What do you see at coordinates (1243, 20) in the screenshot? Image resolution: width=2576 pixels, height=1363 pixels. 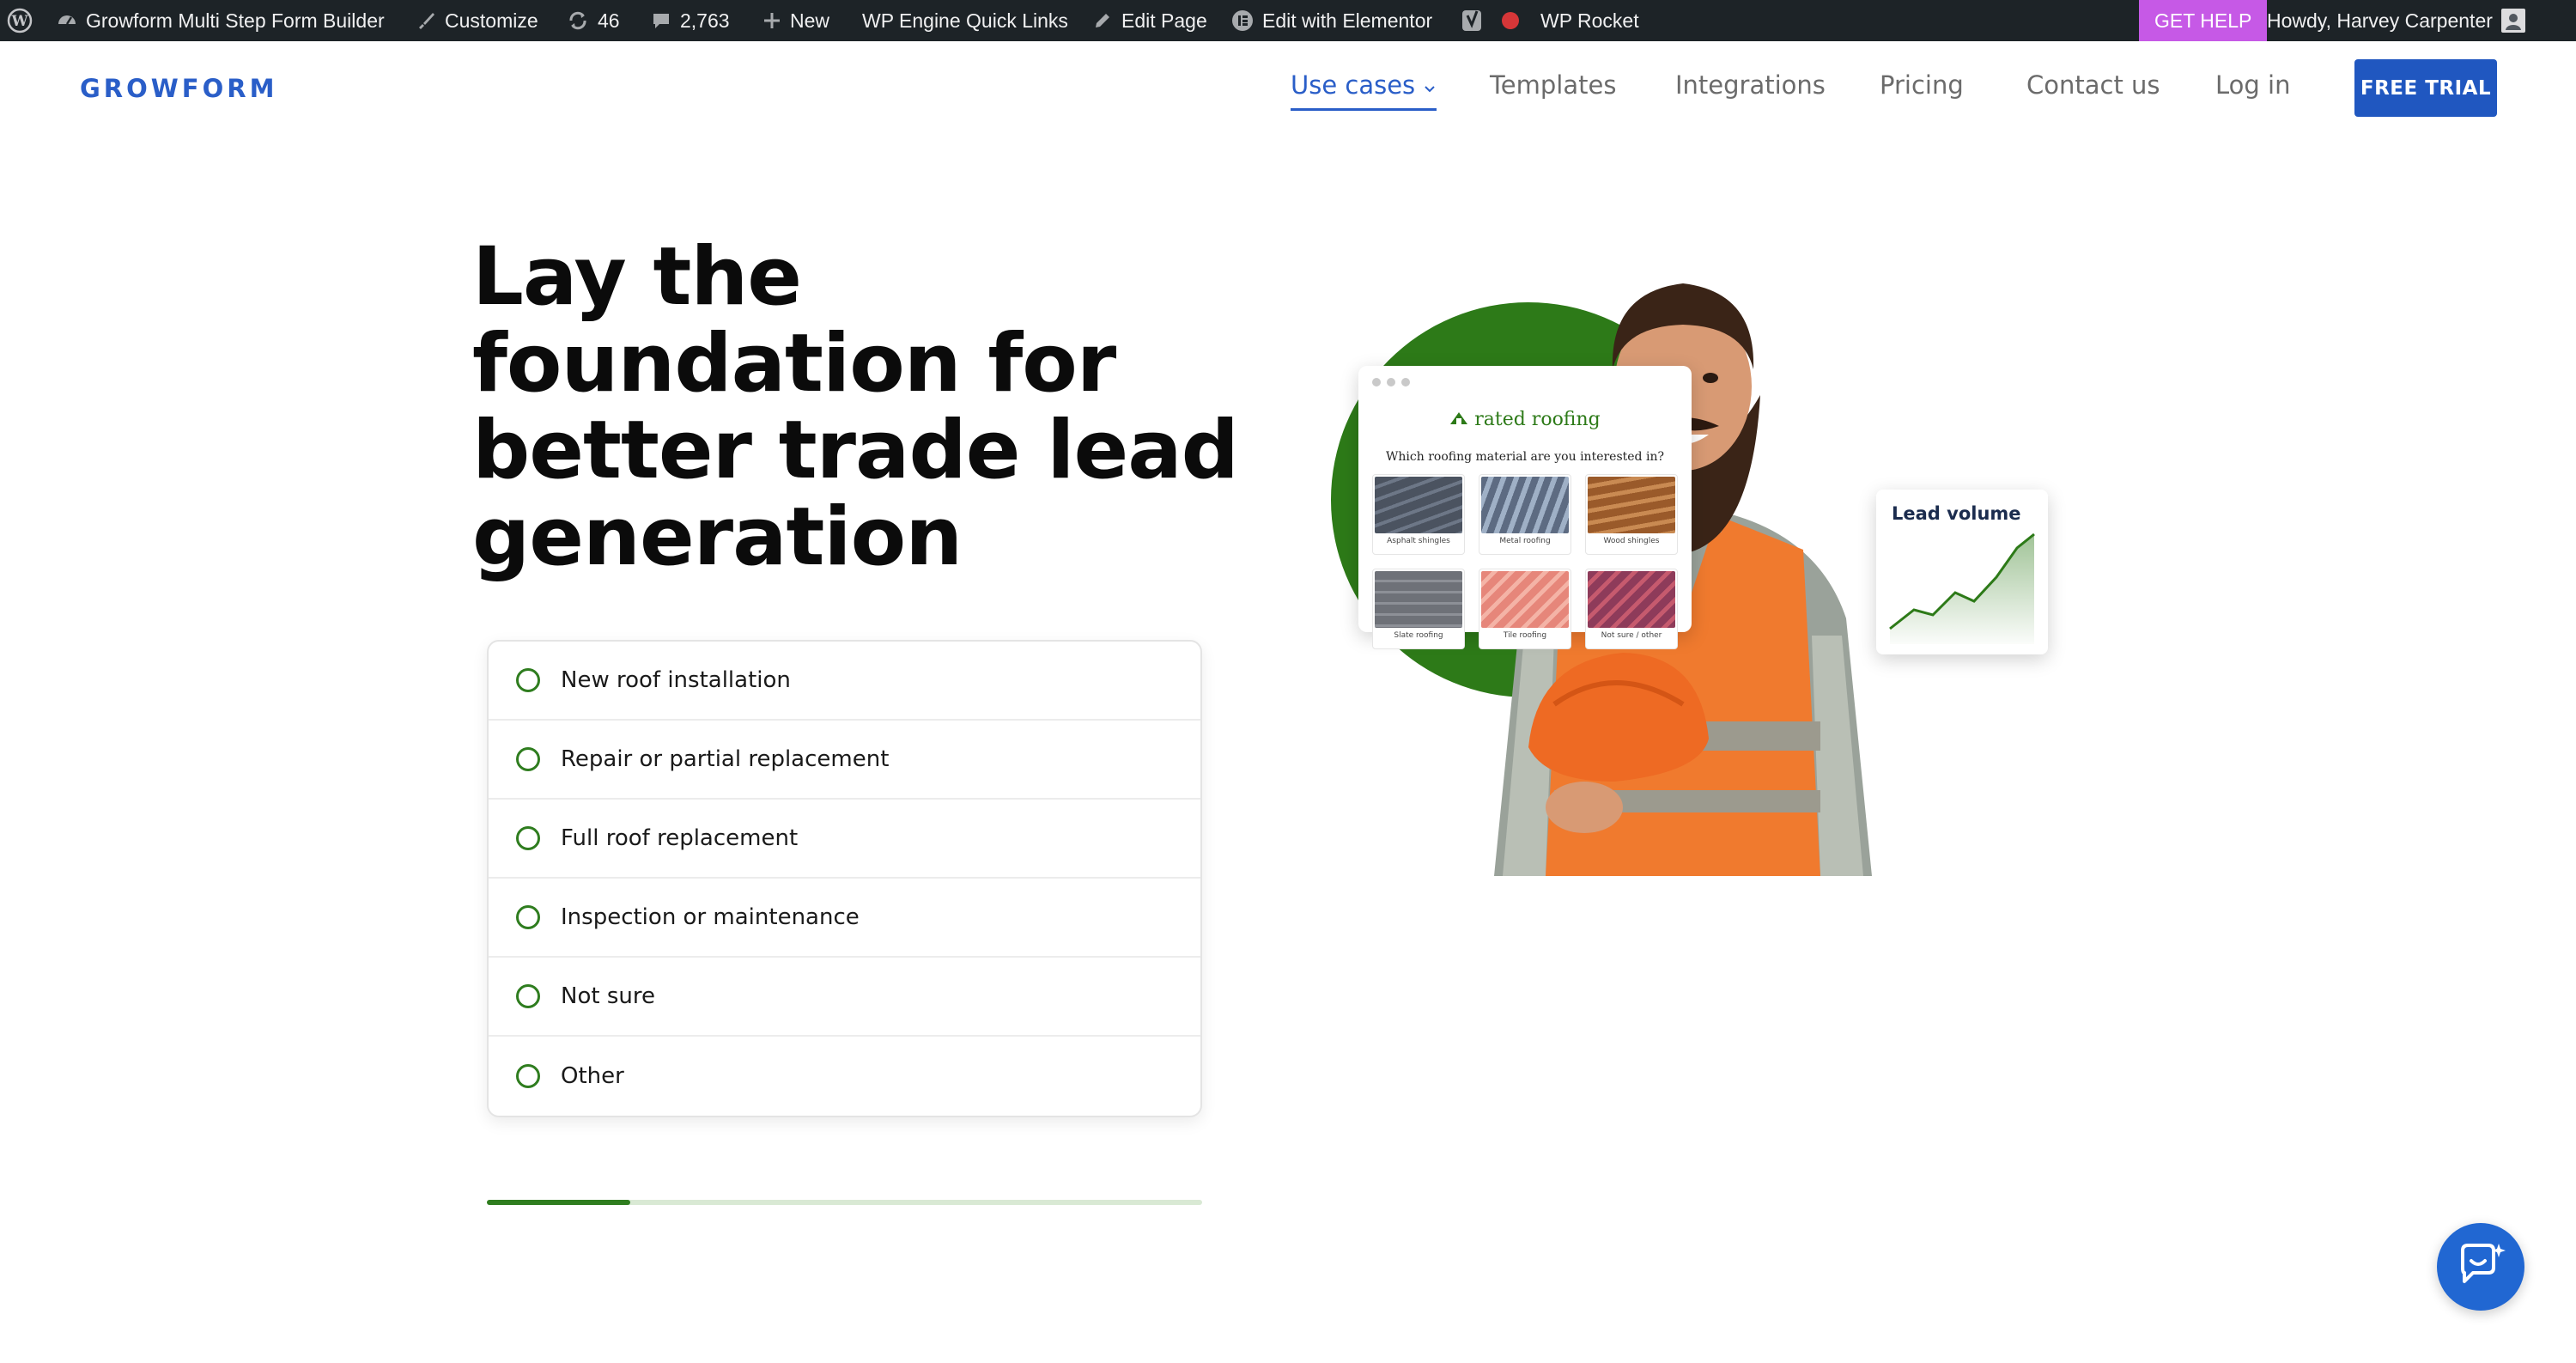 I see `elementor-icon` at bounding box center [1243, 20].